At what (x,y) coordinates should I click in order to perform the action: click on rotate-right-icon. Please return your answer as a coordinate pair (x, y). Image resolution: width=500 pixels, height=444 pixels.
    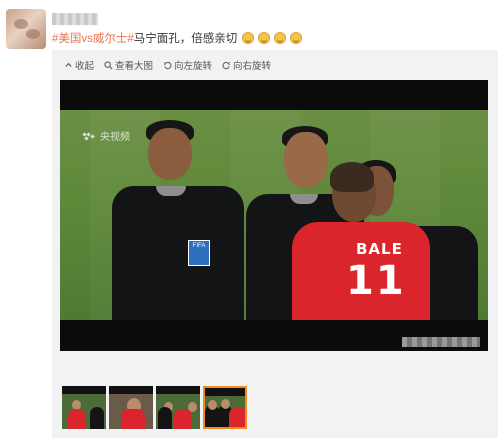
    Looking at the image, I should click on (226, 65).